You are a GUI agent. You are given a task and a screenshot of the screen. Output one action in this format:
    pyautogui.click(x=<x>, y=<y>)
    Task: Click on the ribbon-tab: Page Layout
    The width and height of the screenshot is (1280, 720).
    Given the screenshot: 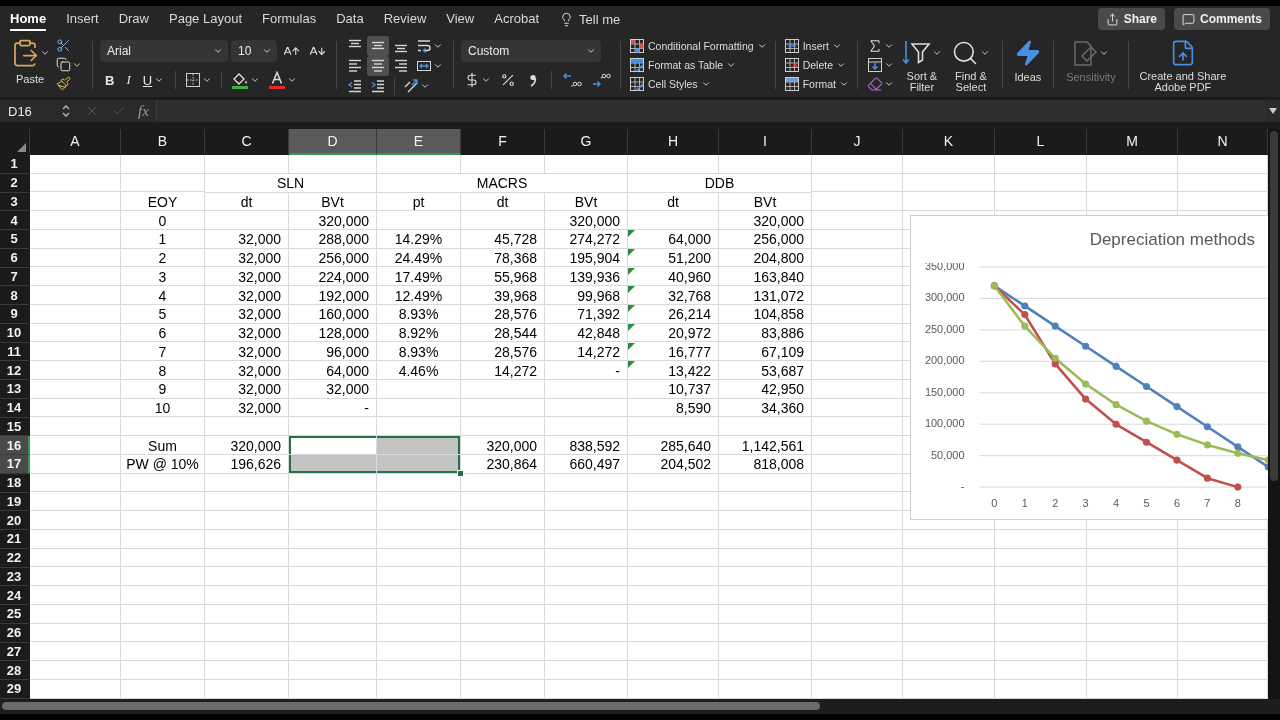 What is the action you would take?
    pyautogui.click(x=205, y=19)
    